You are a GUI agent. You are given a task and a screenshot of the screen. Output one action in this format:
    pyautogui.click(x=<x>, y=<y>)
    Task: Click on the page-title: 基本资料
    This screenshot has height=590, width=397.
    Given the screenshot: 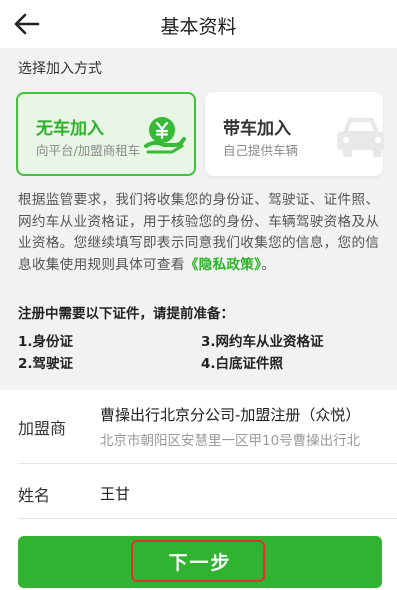 What is the action you would take?
    pyautogui.click(x=198, y=27)
    